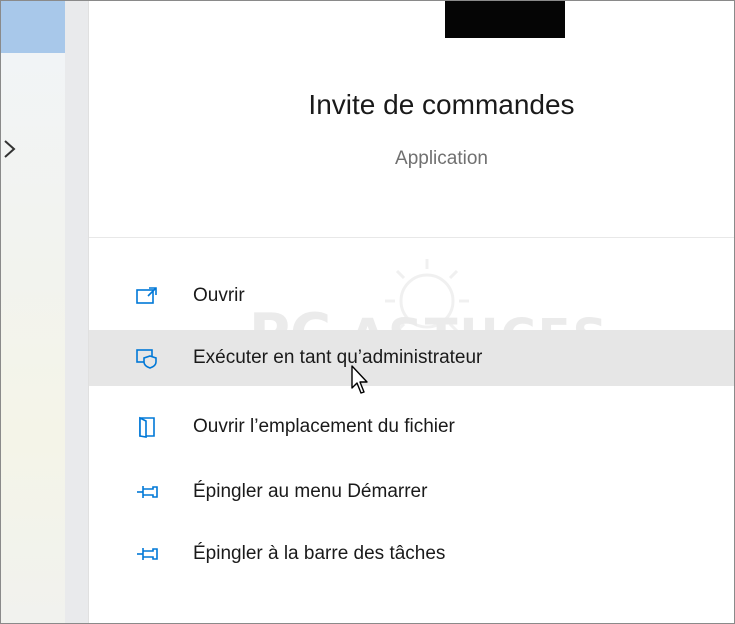  Describe the element at coordinates (146, 359) in the screenshot. I see `admin-shield-icon` at that location.